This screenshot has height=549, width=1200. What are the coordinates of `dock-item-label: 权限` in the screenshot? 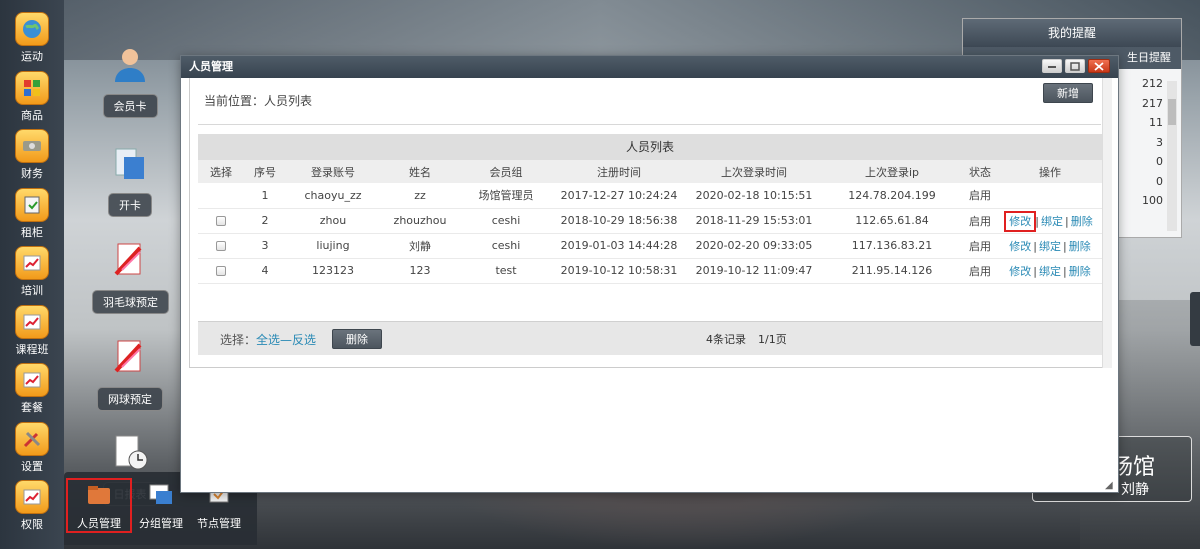 It's located at (32, 524).